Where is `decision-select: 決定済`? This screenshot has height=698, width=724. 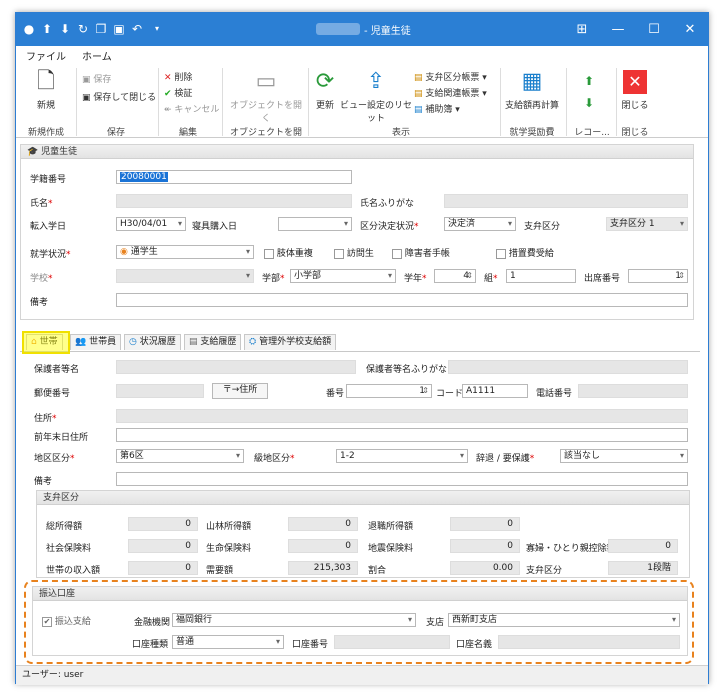
decision-select: 決定済 is located at coordinates (480, 224).